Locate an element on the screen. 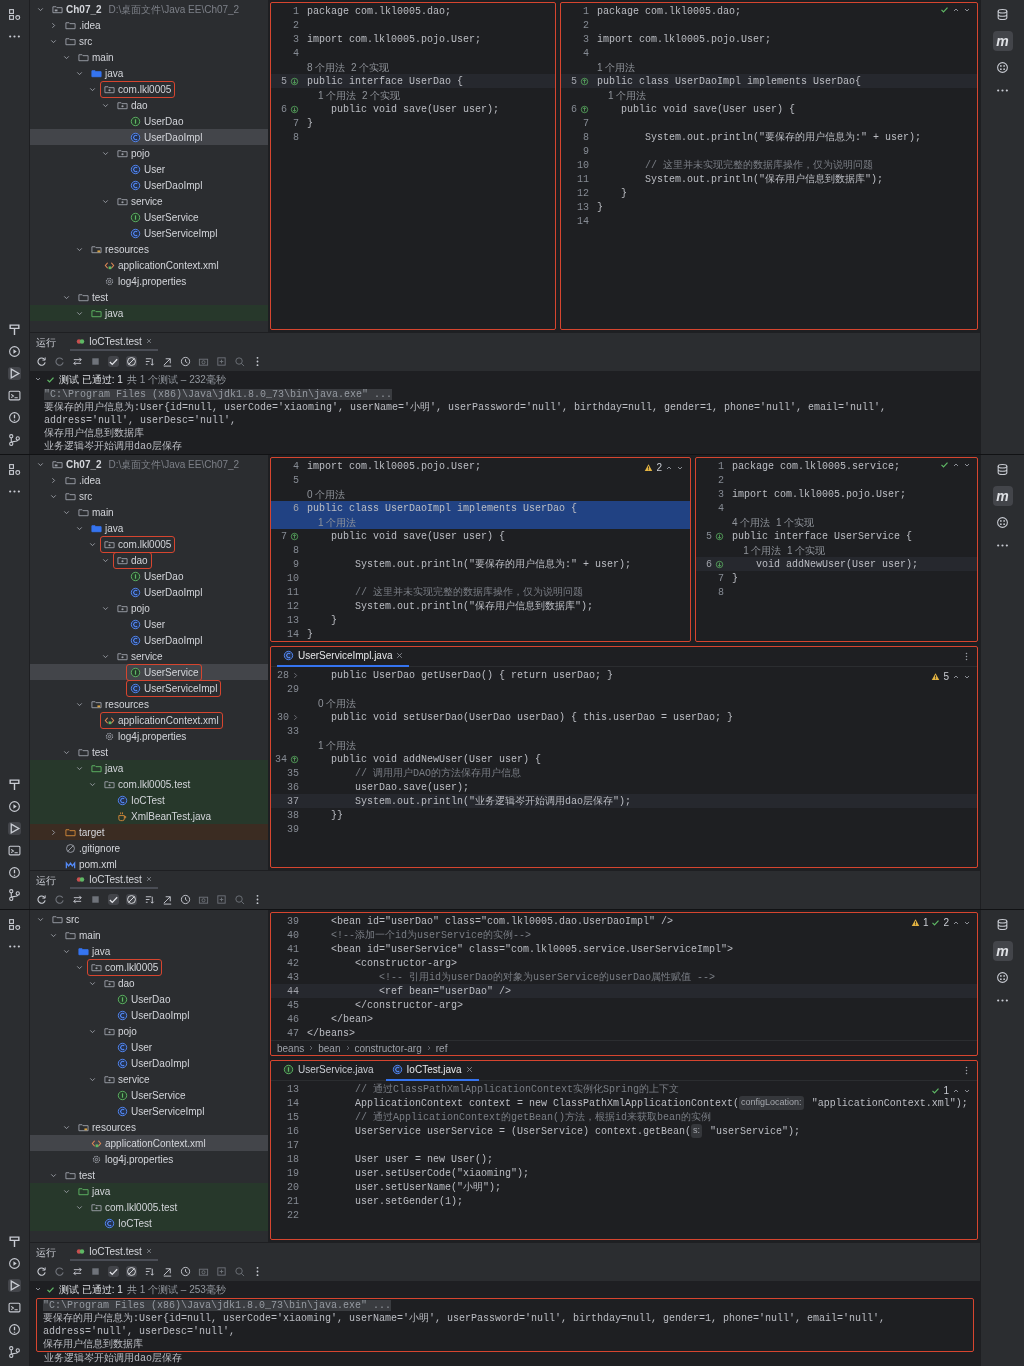  usage-hint: 4 个用法 1 个实现 is located at coordinates (773, 522).